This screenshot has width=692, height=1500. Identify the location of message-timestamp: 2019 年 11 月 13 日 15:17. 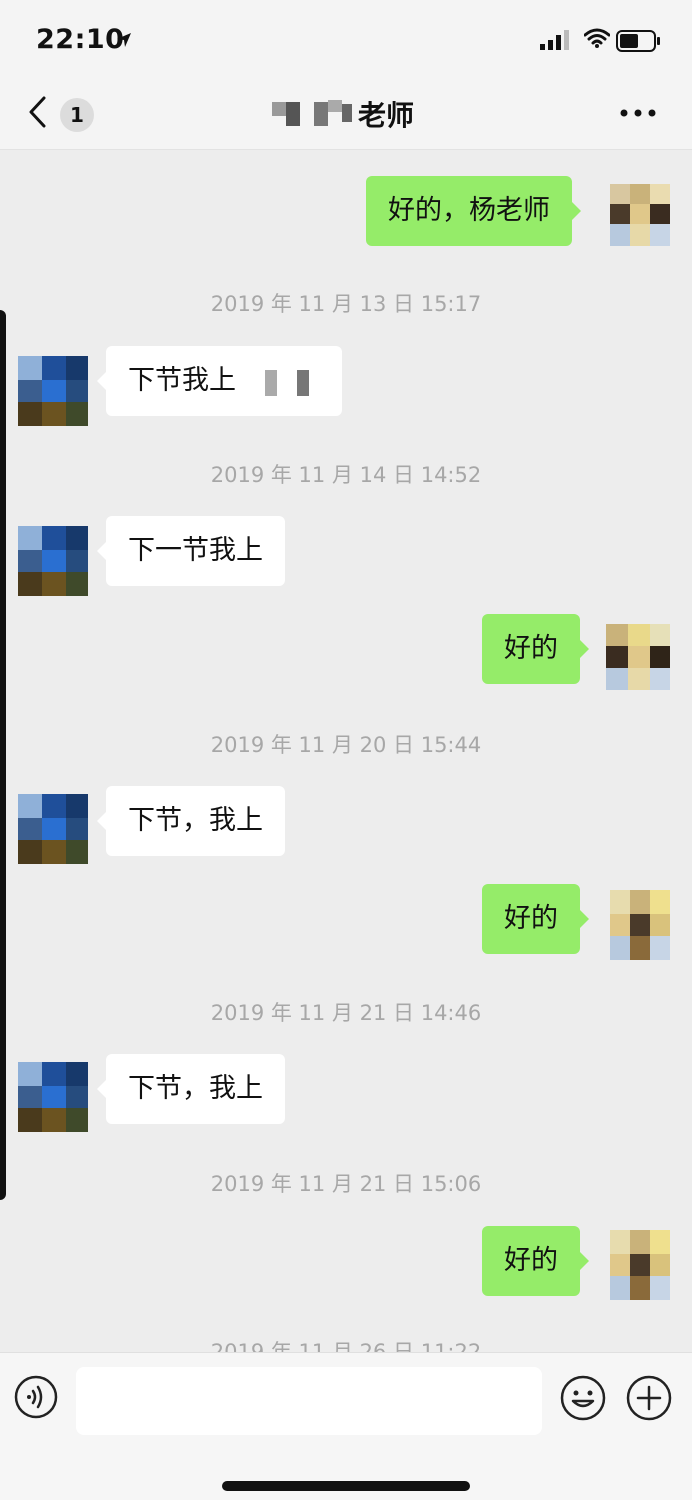
(346, 304).